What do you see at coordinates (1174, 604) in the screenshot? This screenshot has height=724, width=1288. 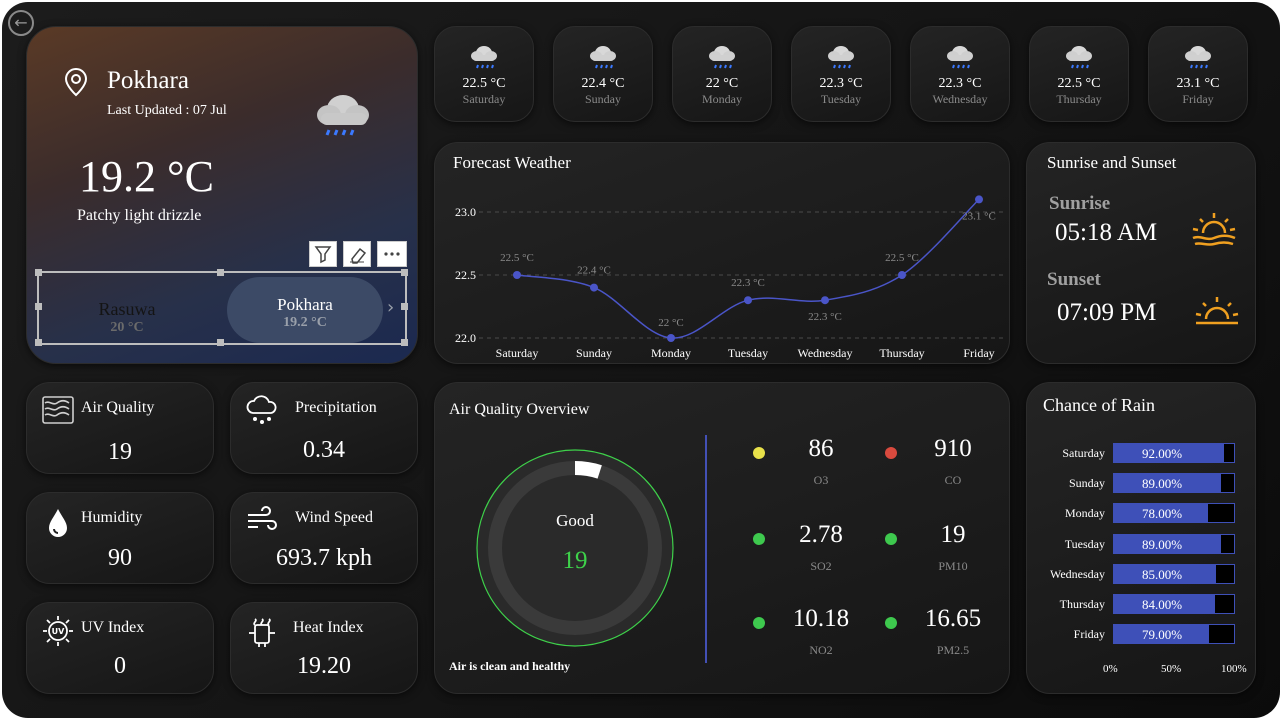 I see `rain-bar: 84.00%` at bounding box center [1174, 604].